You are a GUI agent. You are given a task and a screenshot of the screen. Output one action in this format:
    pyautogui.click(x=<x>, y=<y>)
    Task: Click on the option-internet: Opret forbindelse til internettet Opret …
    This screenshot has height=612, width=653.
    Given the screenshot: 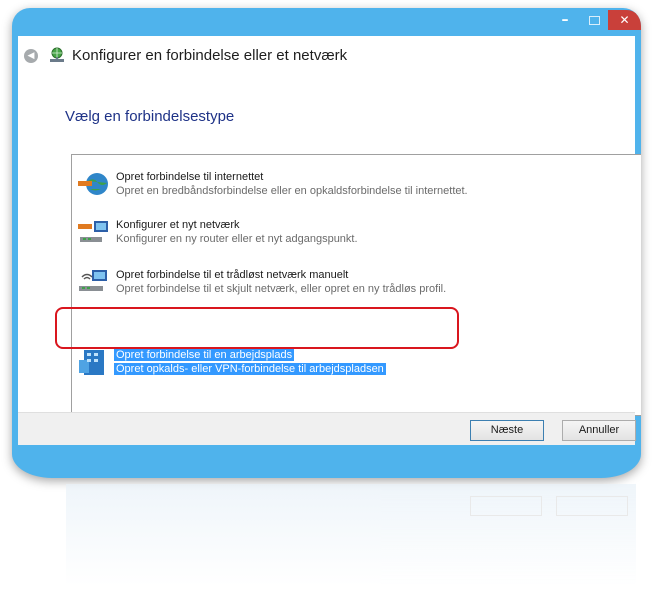 What is the action you would take?
    pyautogui.click(x=311, y=186)
    